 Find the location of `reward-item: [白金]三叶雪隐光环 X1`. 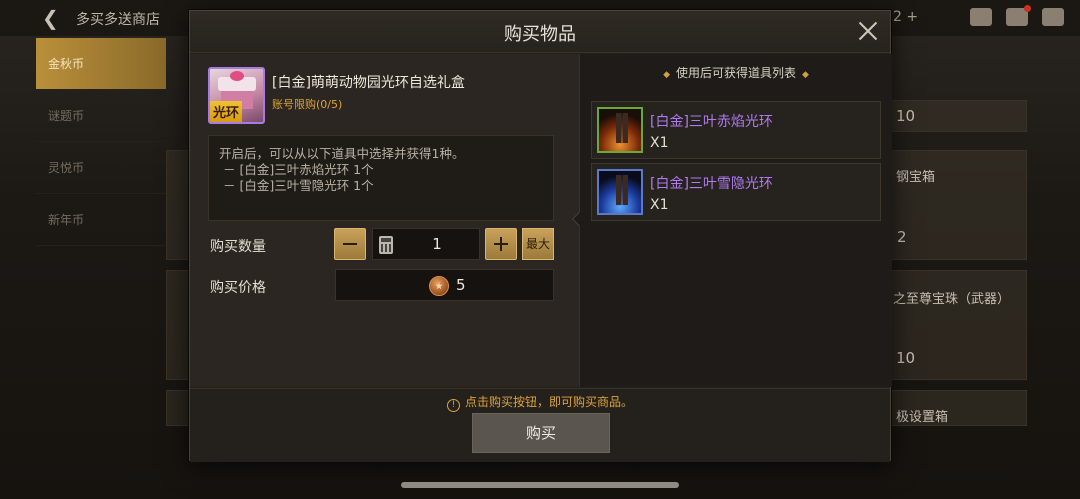

reward-item: [白金]三叶雪隐光环 X1 is located at coordinates (736, 192).